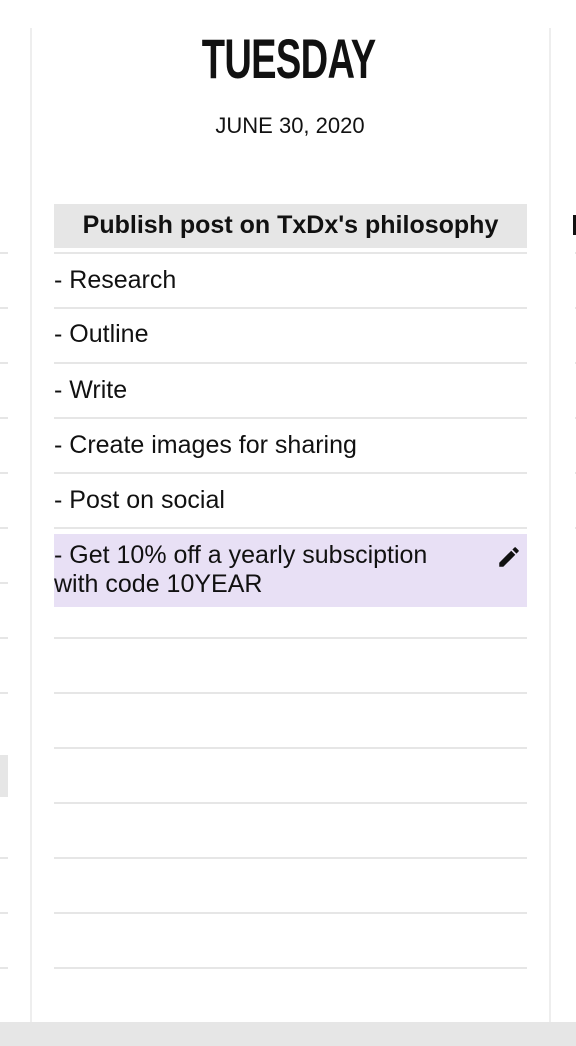  What do you see at coordinates (290, 445) in the screenshot?
I see `task-item: - Create images for sharing` at bounding box center [290, 445].